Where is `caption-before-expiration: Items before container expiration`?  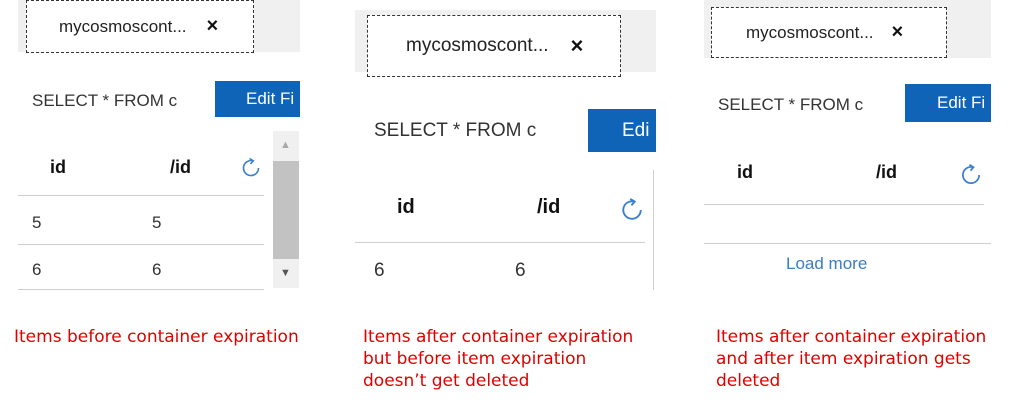 caption-before-expiration: Items before container expiration is located at coordinates (156, 337).